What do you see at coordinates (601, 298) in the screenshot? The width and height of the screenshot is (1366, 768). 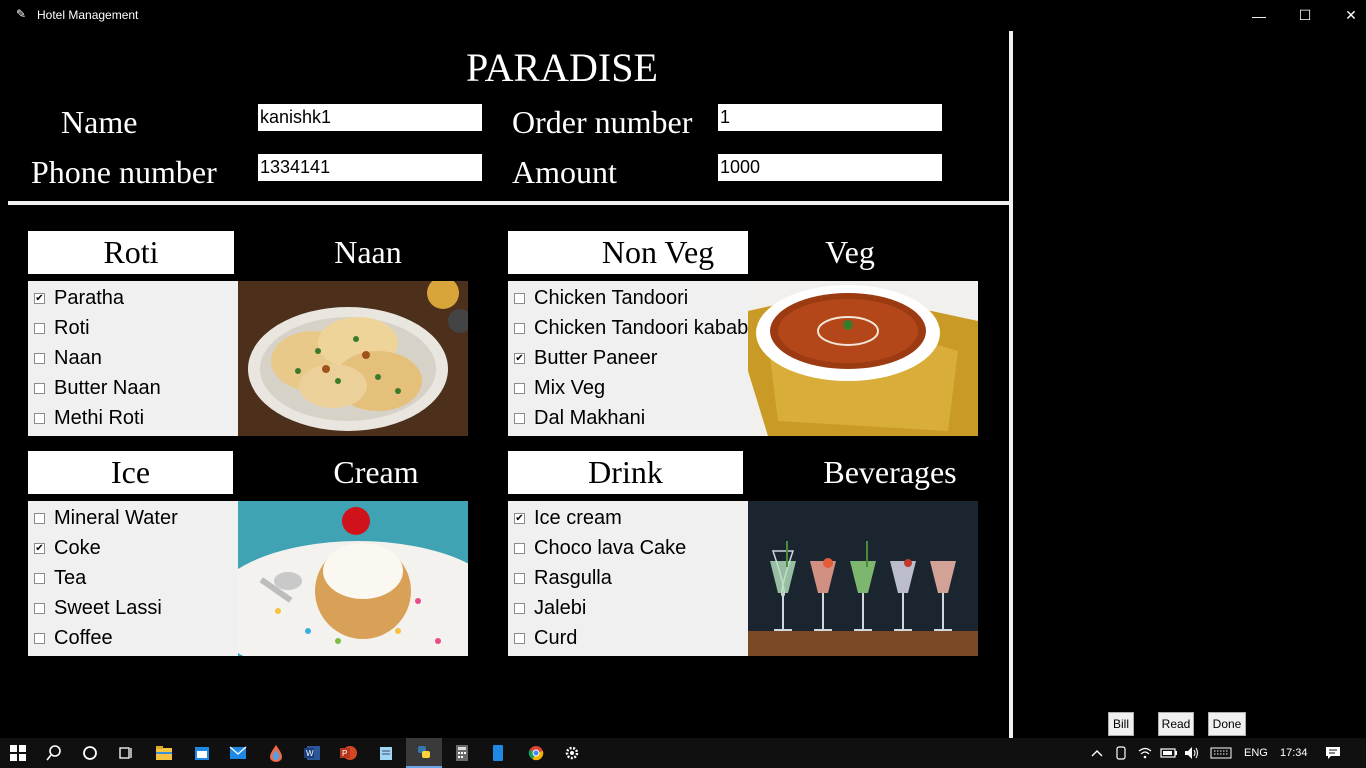 I see `menu-item-checkbox: Chicken Tandoori` at bounding box center [601, 298].